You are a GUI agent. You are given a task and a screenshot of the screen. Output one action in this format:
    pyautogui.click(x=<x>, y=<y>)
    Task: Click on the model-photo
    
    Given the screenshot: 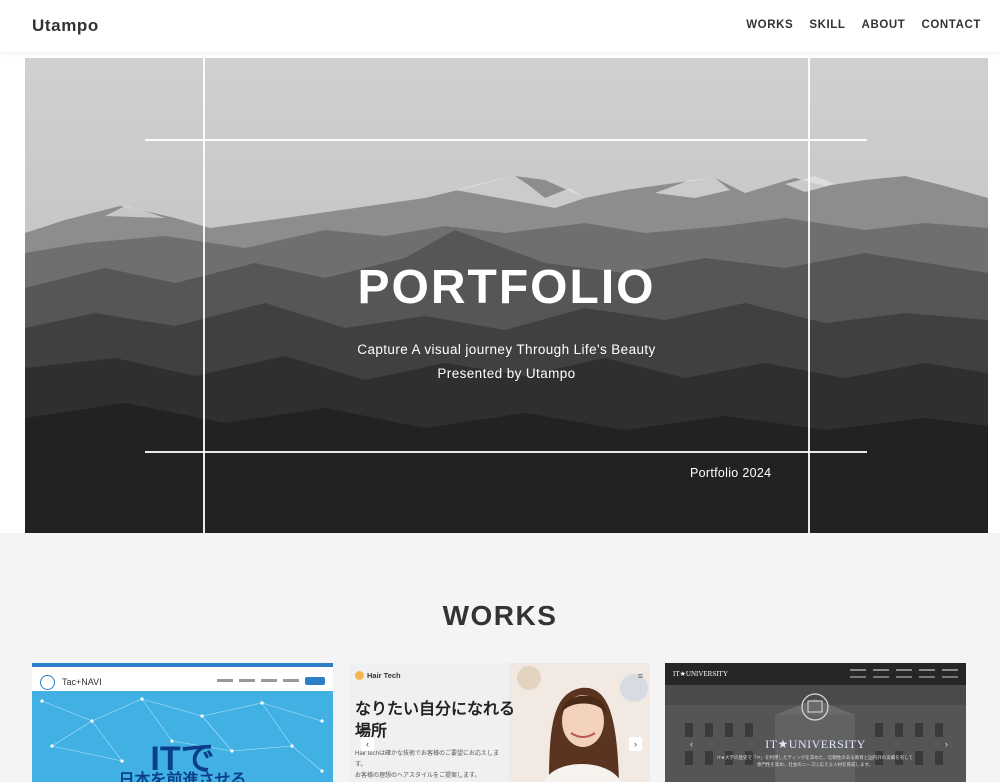 What is the action you would take?
    pyautogui.click(x=579, y=722)
    